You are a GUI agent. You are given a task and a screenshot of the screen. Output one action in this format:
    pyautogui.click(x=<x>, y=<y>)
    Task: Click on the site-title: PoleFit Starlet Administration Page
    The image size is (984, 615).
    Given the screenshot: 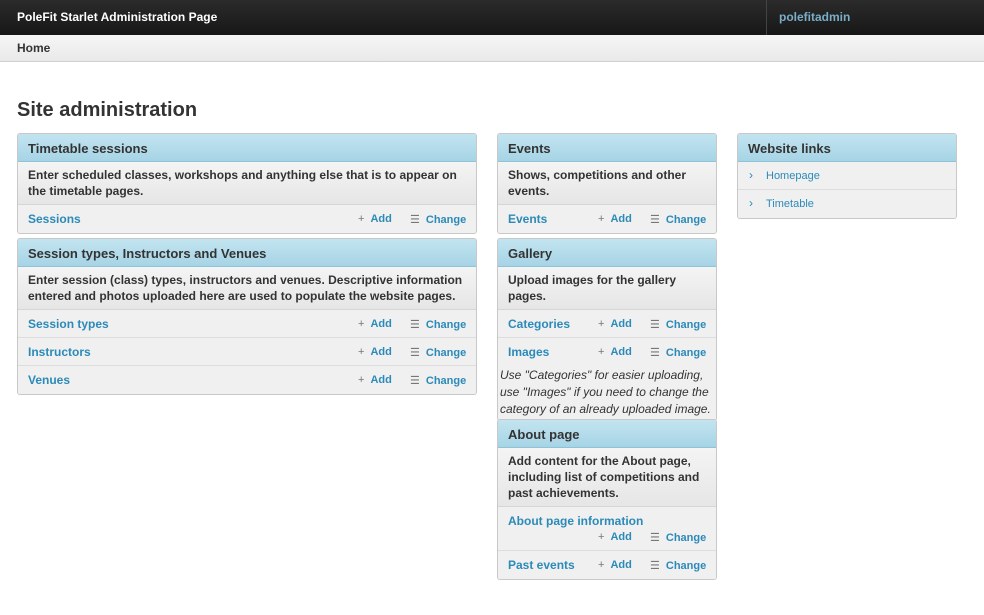 What is the action you would take?
    pyautogui.click(x=117, y=17)
    